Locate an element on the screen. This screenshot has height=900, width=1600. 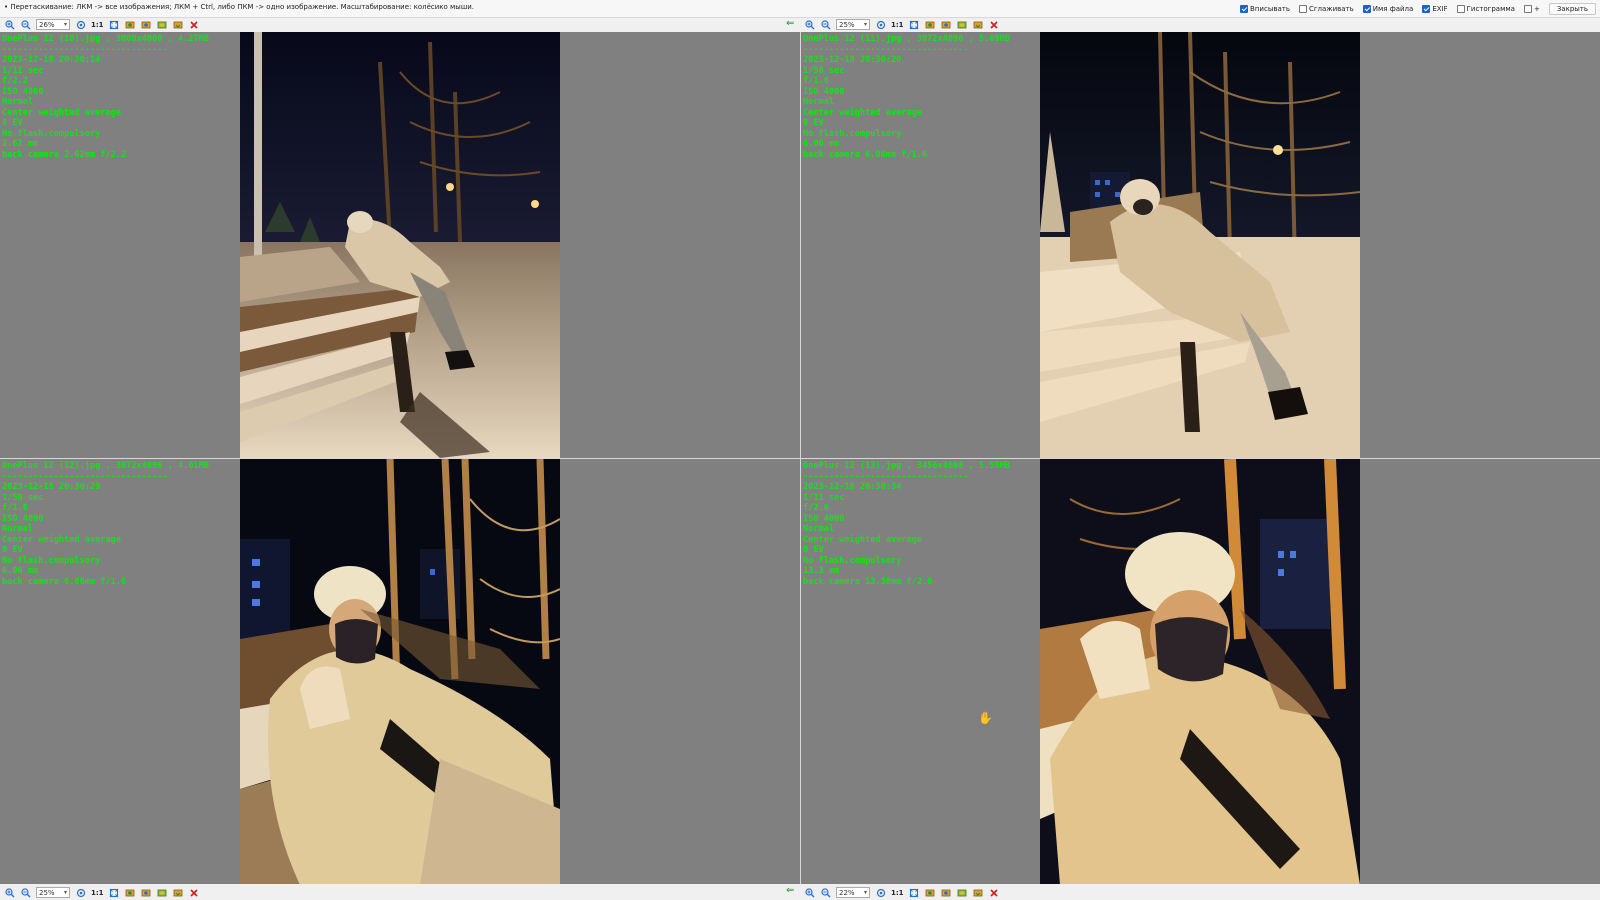
exif-focal: 6.06 mm is located at coordinates (821, 144).